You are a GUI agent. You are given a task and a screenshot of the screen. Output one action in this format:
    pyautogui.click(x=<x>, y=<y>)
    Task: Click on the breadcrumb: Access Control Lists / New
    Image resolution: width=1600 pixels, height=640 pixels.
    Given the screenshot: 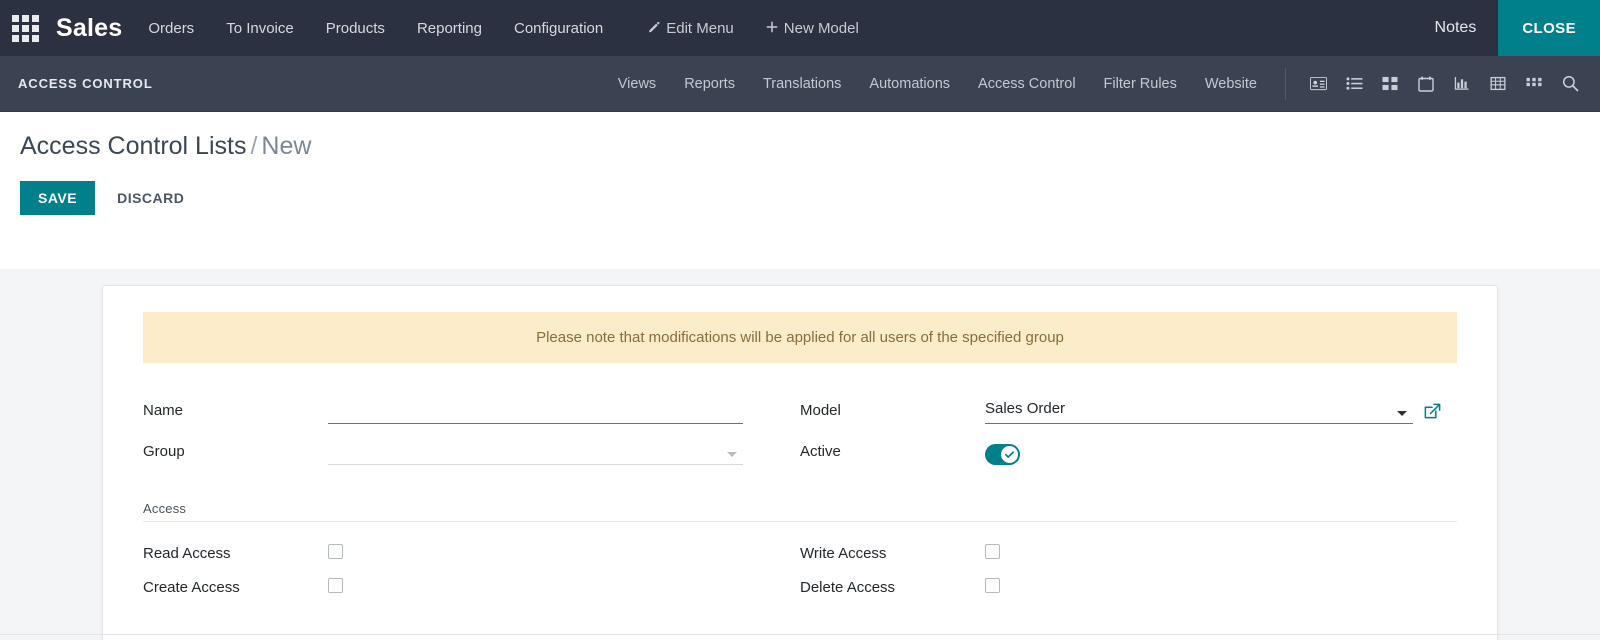 What is the action you would take?
    pyautogui.click(x=810, y=146)
    